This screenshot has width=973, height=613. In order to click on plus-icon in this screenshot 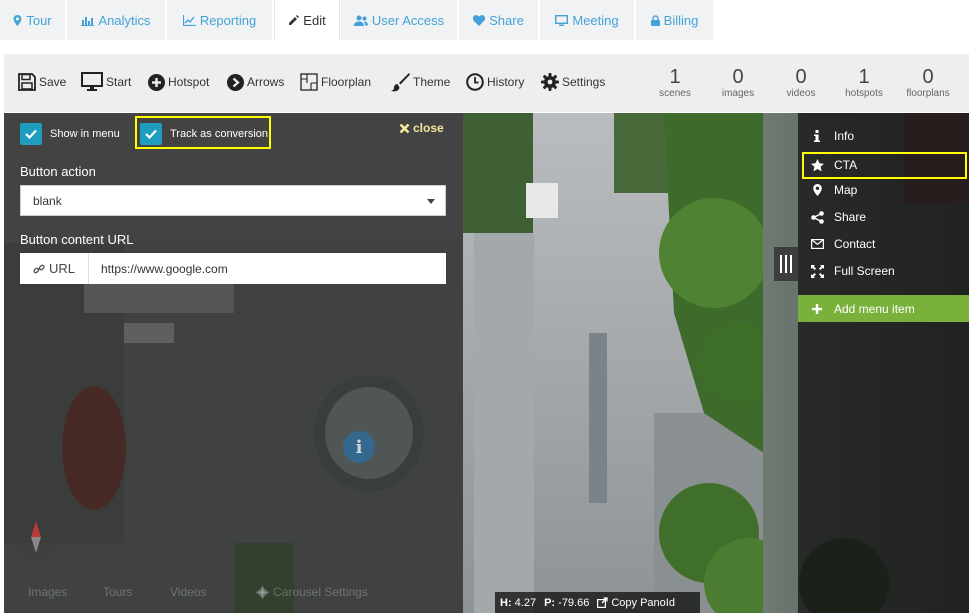, I will do `click(817, 308)`.